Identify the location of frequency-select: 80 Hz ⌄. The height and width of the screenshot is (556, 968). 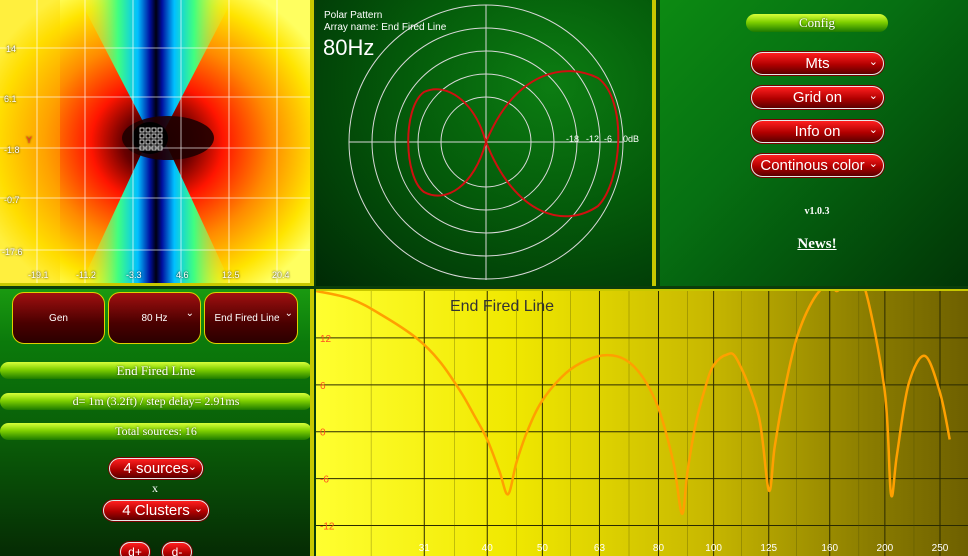
(154, 318).